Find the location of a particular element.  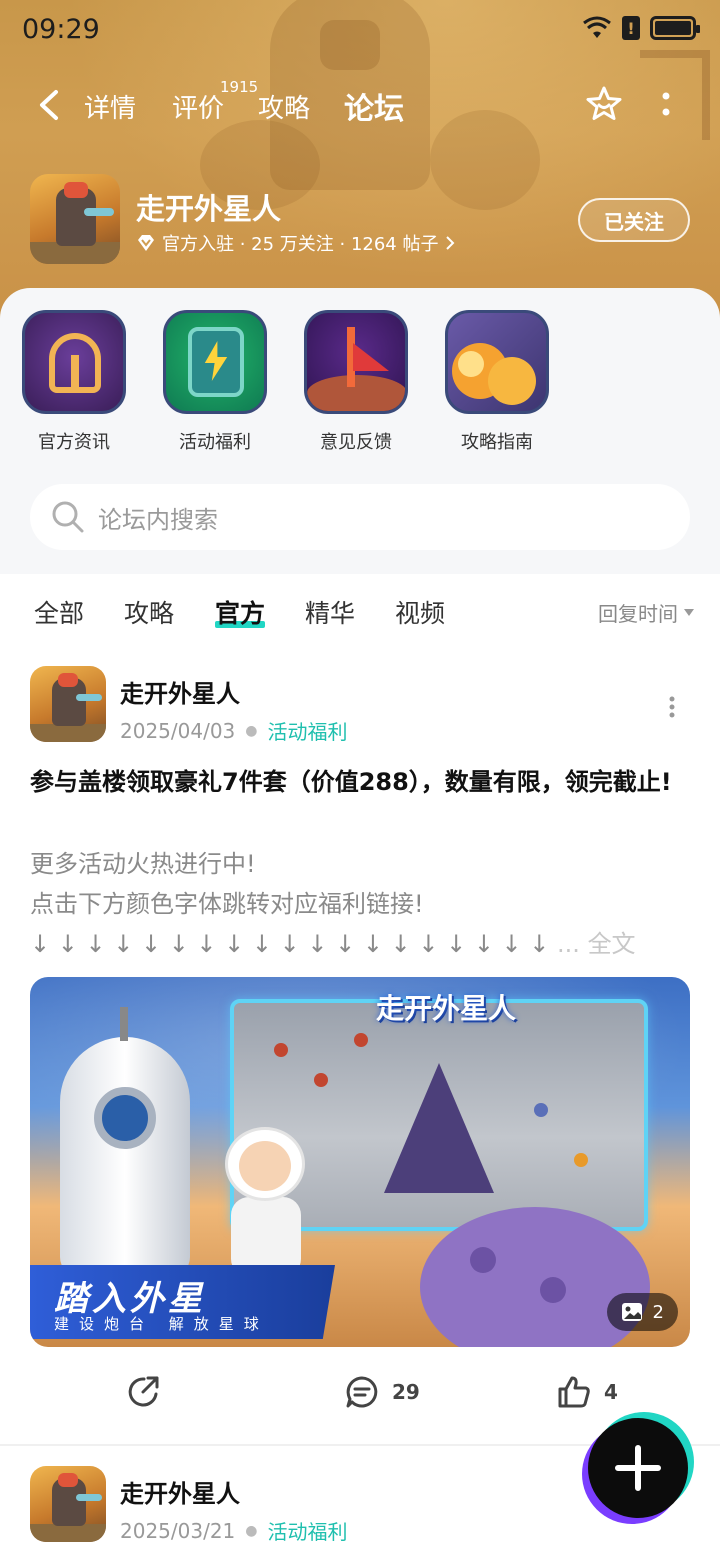

category-label: 官方资讯 is located at coordinates (74, 442).